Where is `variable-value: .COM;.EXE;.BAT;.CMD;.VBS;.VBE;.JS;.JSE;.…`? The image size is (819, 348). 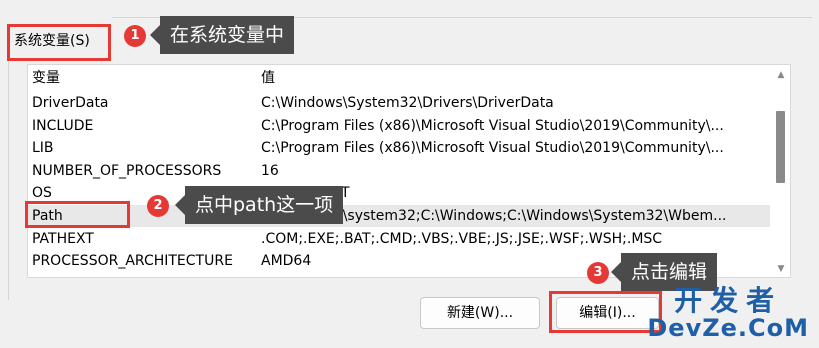
variable-value: .COM;.EXE;.BAT;.CMD;.VBS;.VBE;.JS;.JSE;.… is located at coordinates (462, 239).